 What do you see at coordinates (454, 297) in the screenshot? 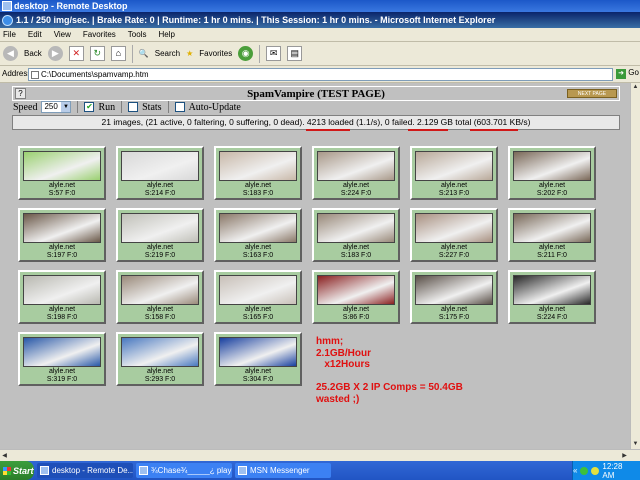
I see `image-thumbnail: alyle.net S:175 F:0` at bounding box center [454, 297].